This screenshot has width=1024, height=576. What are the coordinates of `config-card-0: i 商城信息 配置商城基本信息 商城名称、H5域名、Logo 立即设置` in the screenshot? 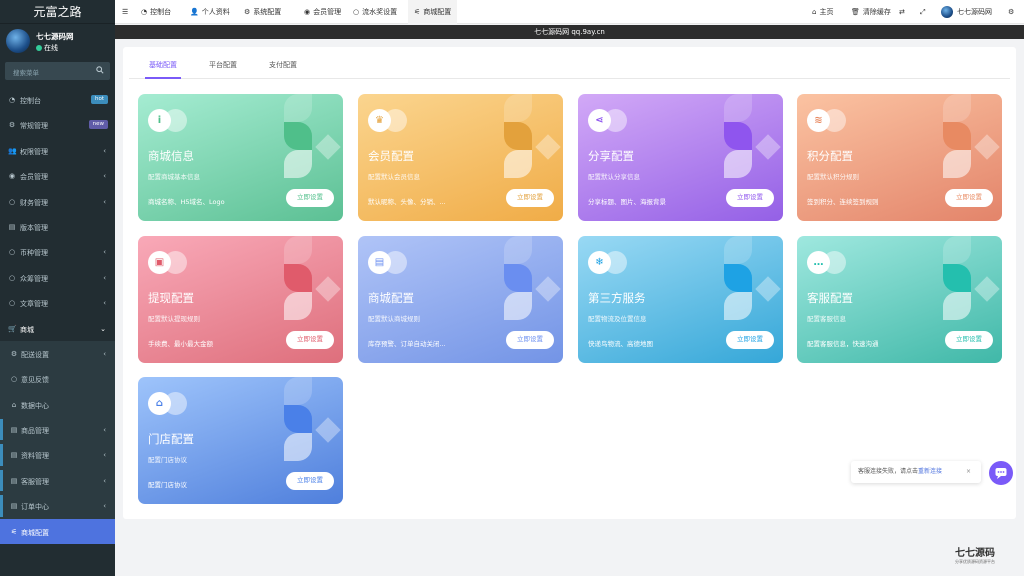 It's located at (240, 157).